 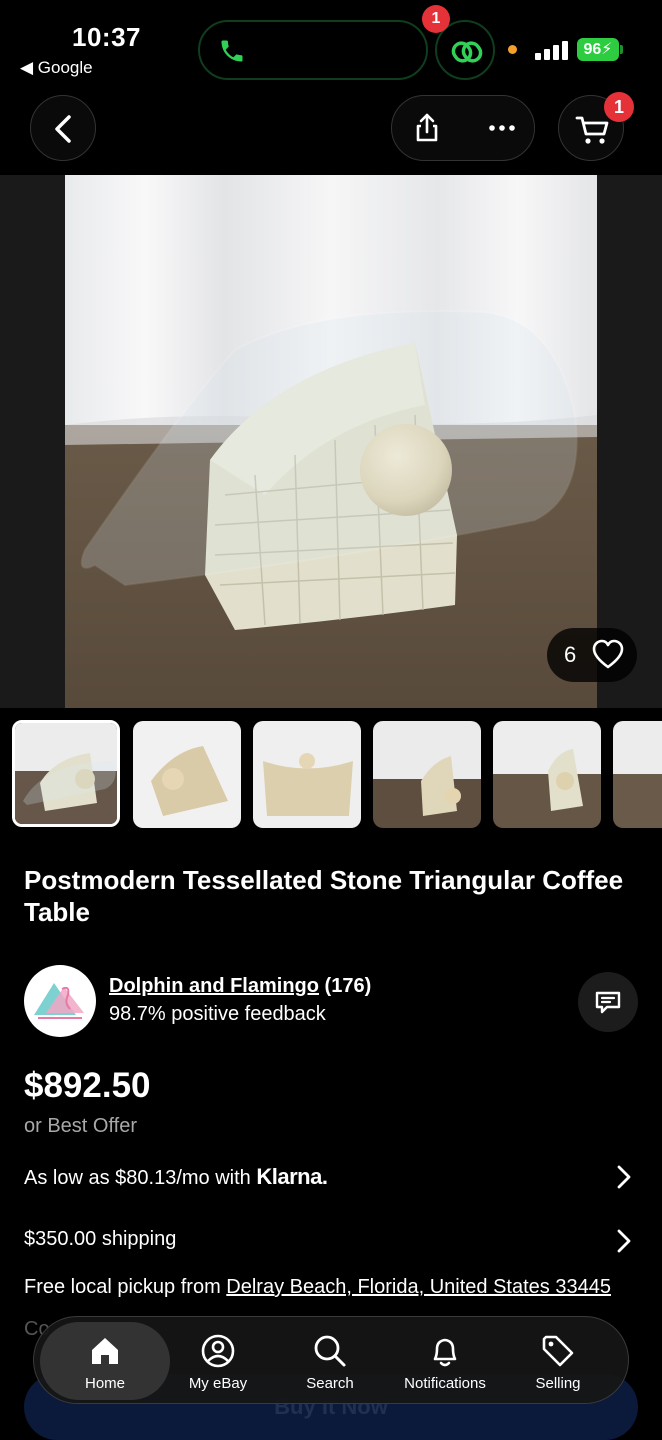 I want to click on seller-feedback-percent: 98.7% positive feedback, so click(x=217, y=1014).